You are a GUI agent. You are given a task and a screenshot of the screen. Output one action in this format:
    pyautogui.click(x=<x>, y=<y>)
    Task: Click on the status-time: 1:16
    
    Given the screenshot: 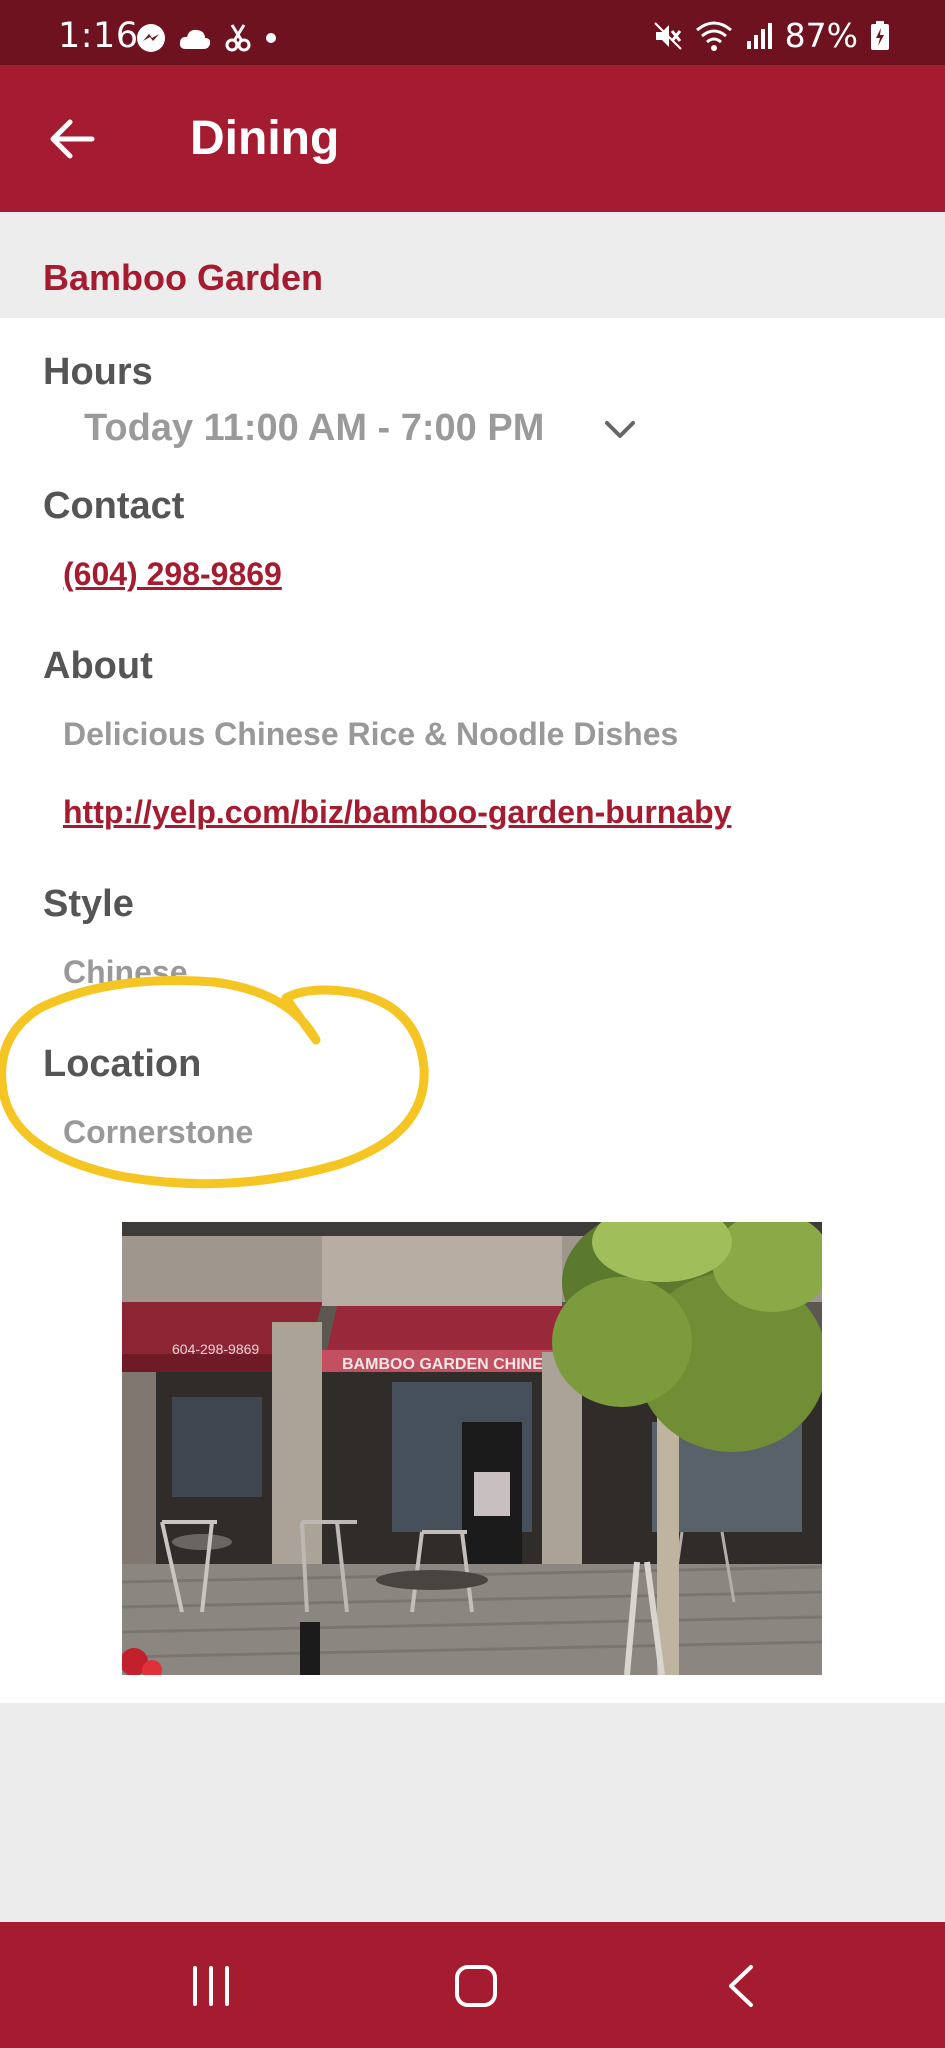 What is the action you would take?
    pyautogui.click(x=98, y=36)
    